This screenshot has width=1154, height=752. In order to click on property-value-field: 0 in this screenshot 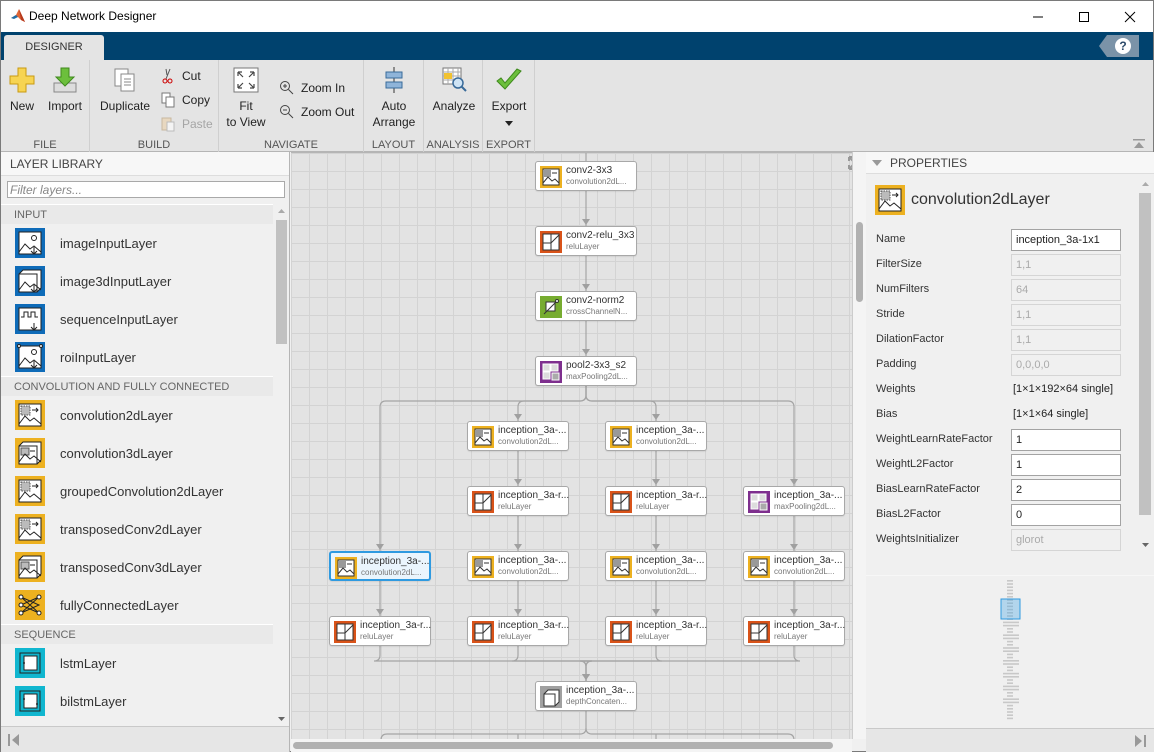, I will do `click(1066, 515)`.